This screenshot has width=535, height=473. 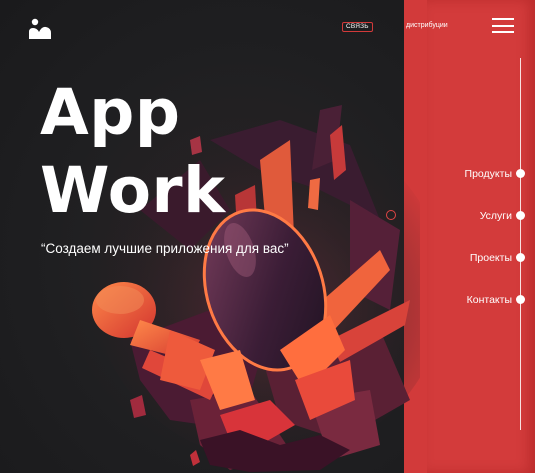 What do you see at coordinates (520, 215) in the screenshot?
I see `nav-dot-services` at bounding box center [520, 215].